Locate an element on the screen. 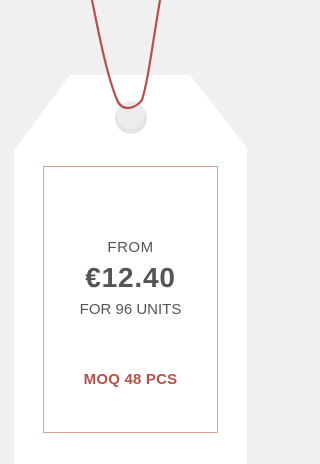 The width and height of the screenshot is (320, 464). moq-label: MOQ 48 PCS is located at coordinates (130, 379).